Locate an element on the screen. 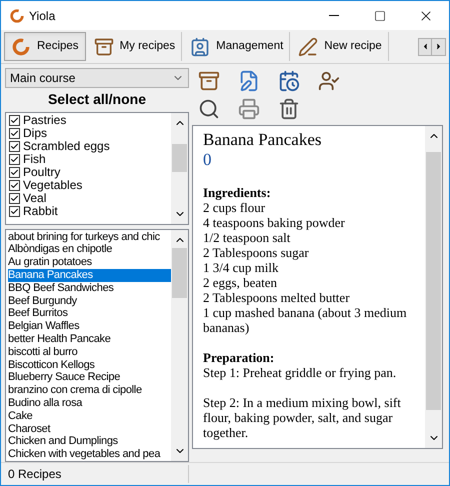  recipe-item: Au gratin potatoes is located at coordinates (89, 263).